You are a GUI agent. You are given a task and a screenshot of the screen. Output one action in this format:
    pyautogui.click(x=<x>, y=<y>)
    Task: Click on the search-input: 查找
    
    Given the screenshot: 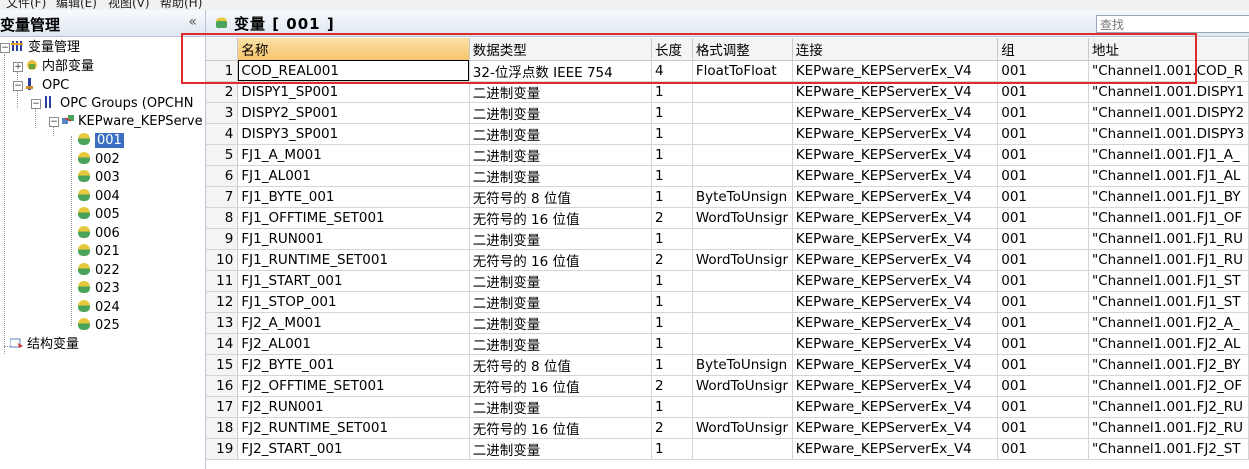 What is the action you would take?
    pyautogui.click(x=1172, y=24)
    